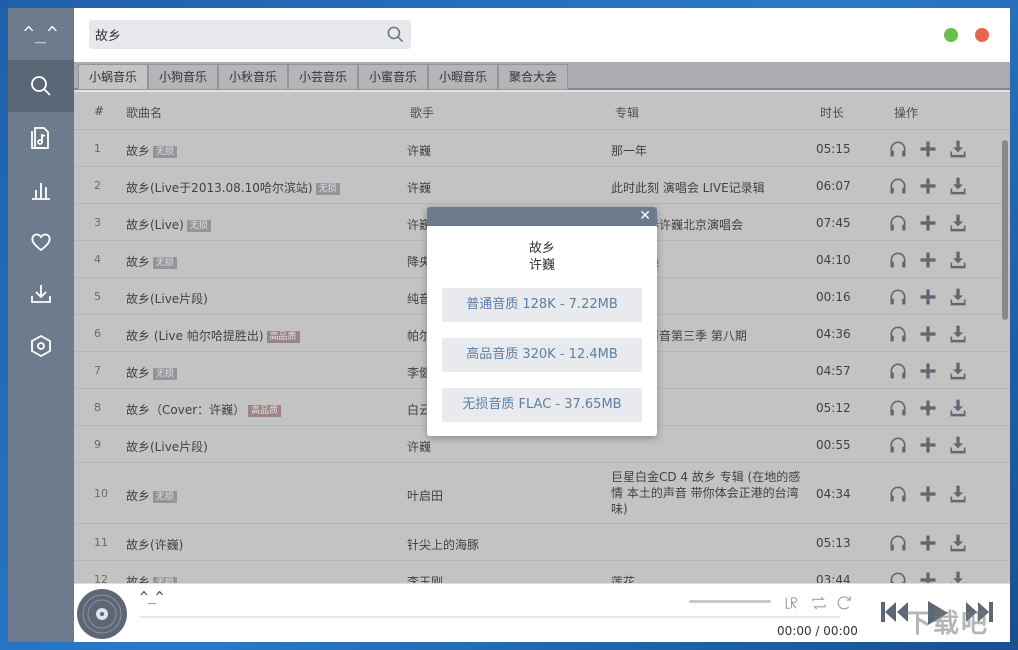  I want to click on sidebar-item-settings, so click(41, 346).